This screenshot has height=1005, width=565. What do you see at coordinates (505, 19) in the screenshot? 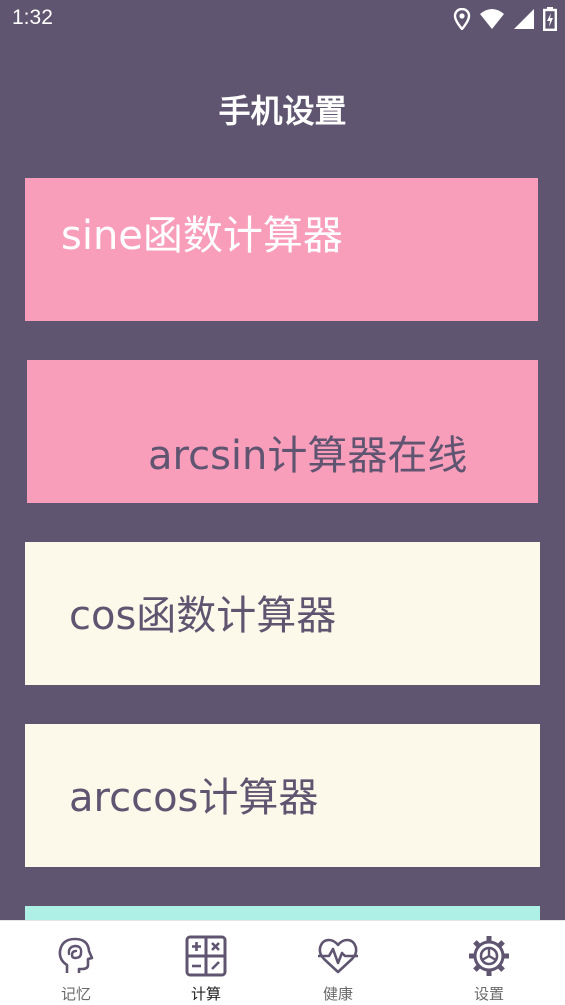
I see `status-icons` at bounding box center [505, 19].